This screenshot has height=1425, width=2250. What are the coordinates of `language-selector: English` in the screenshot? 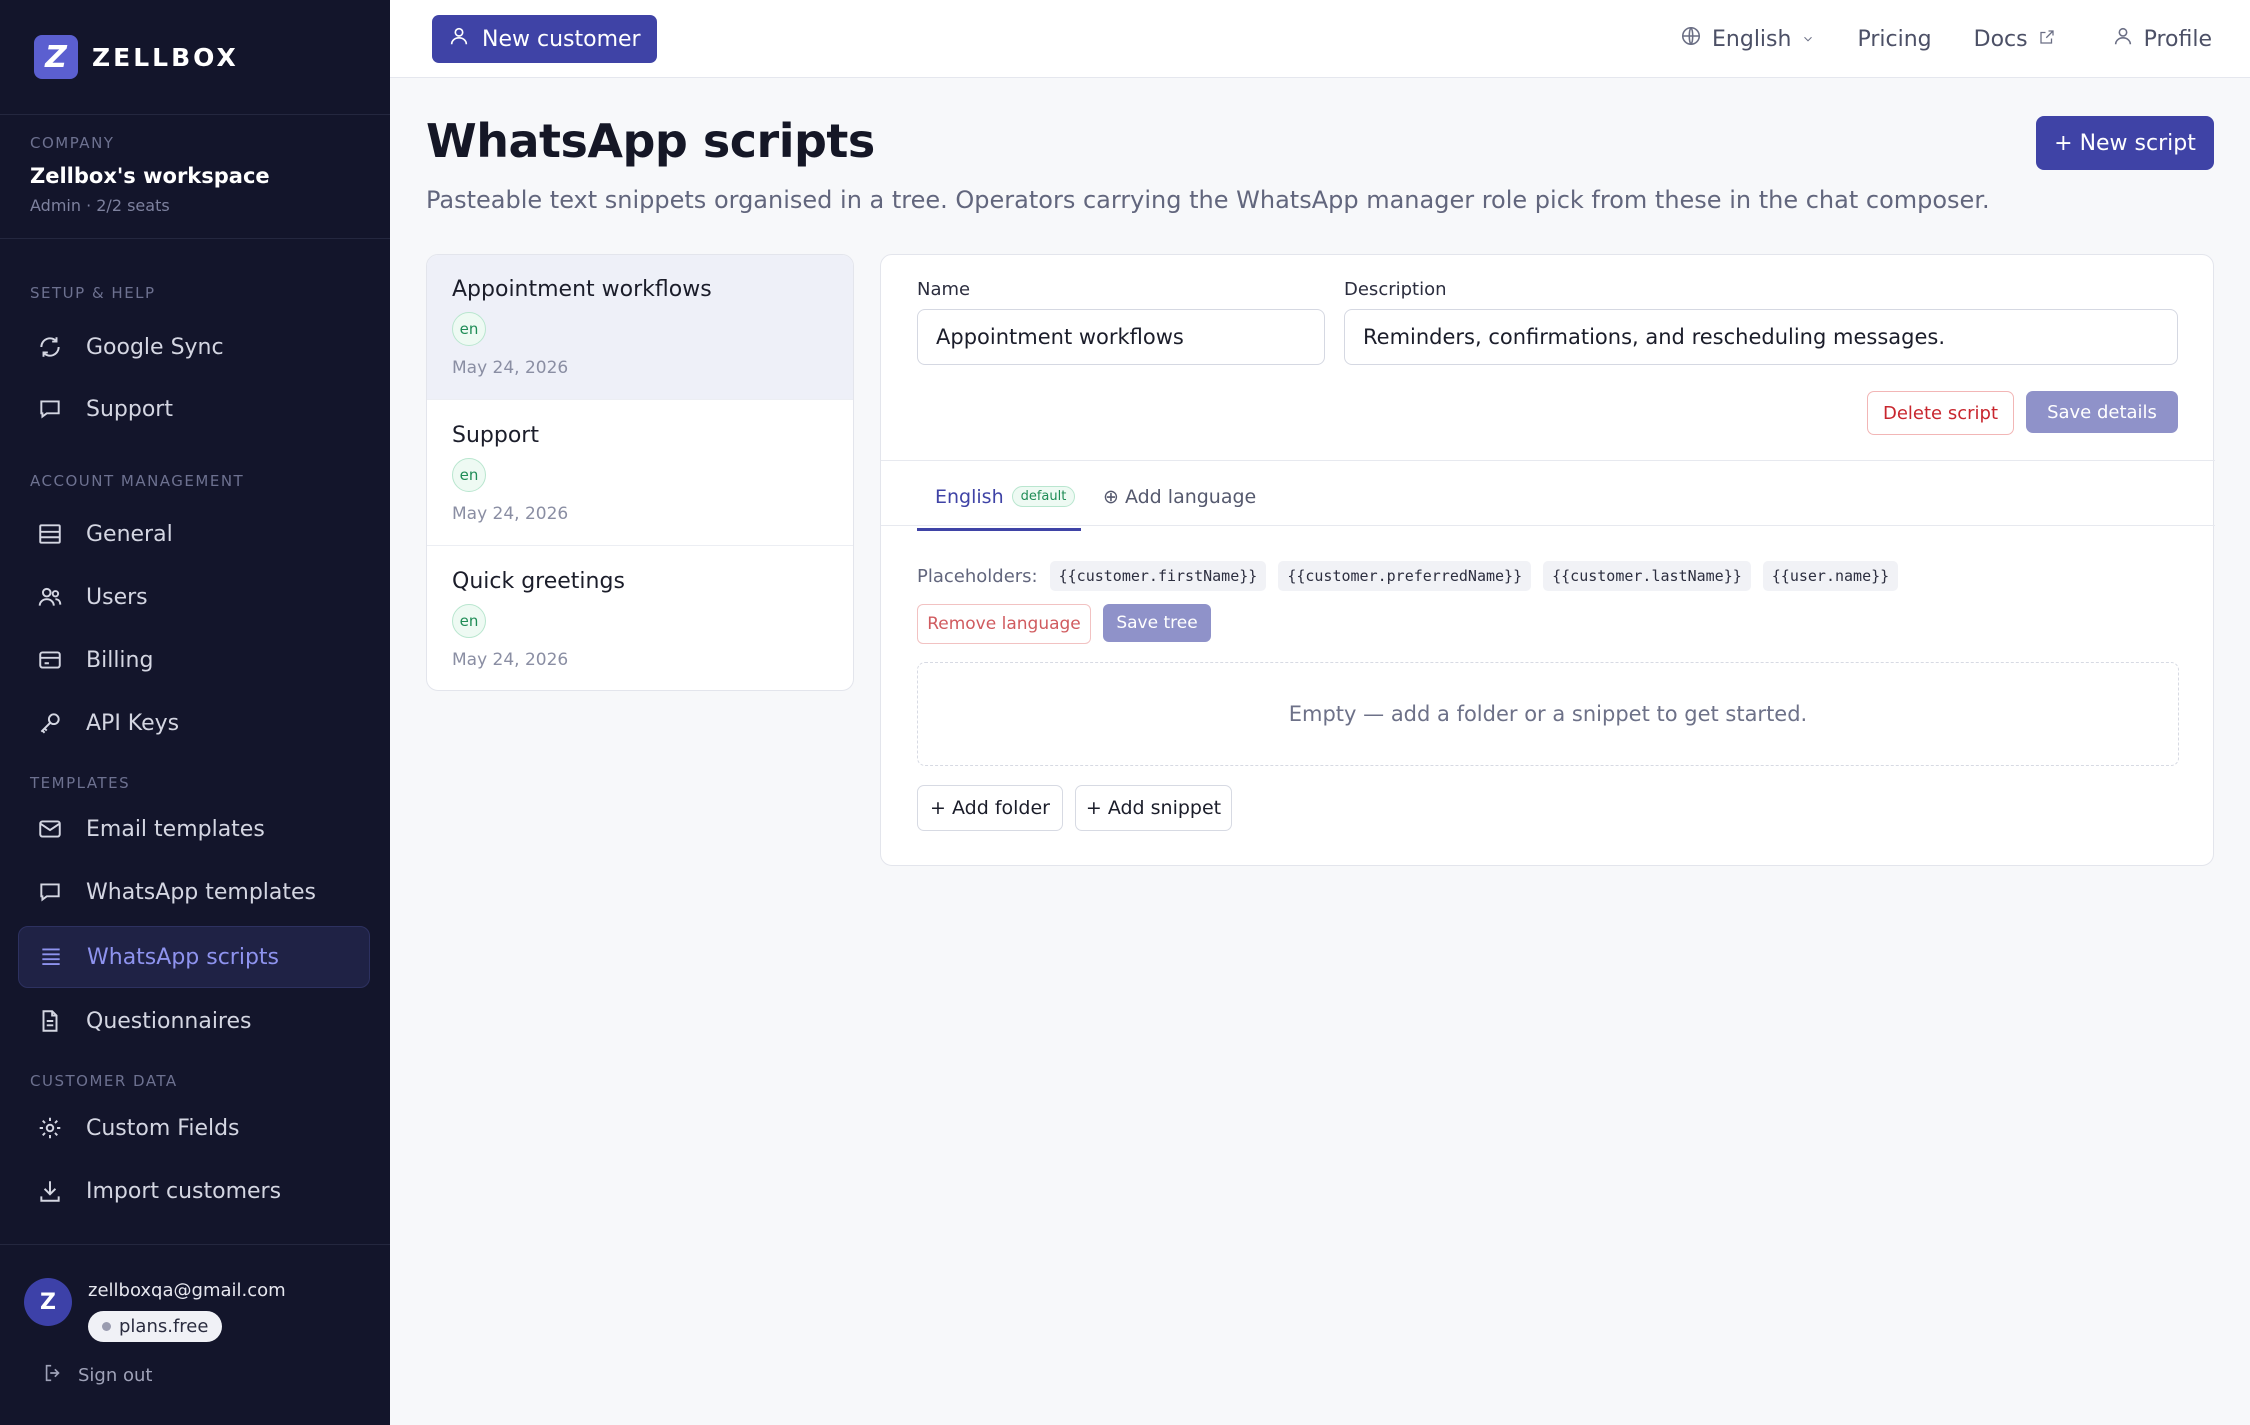 It's located at (1747, 39).